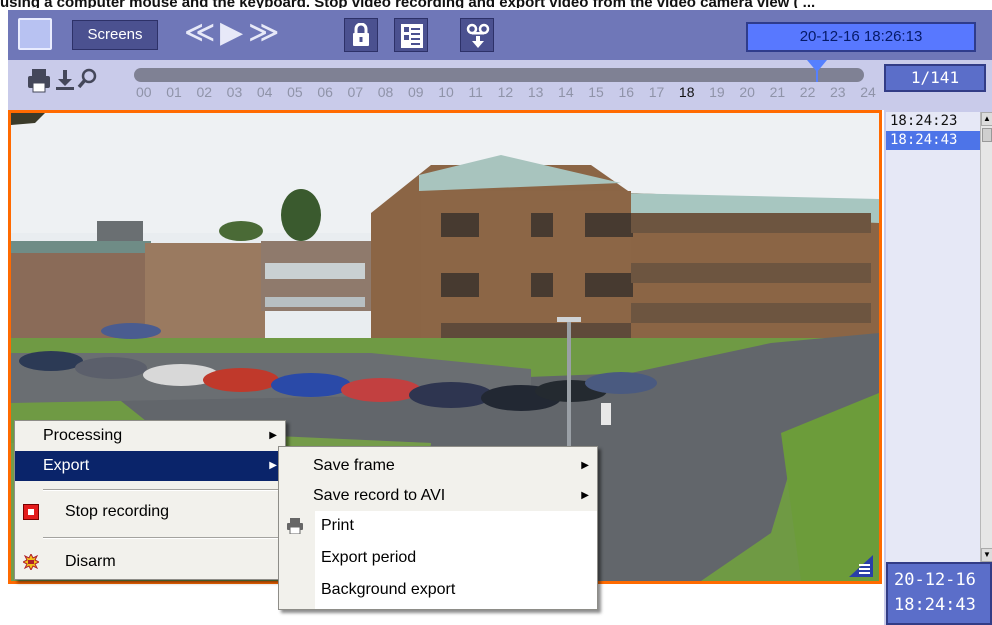 This screenshot has height=625, width=992. What do you see at coordinates (817, 71) in the screenshot?
I see `timeline-position-marker` at bounding box center [817, 71].